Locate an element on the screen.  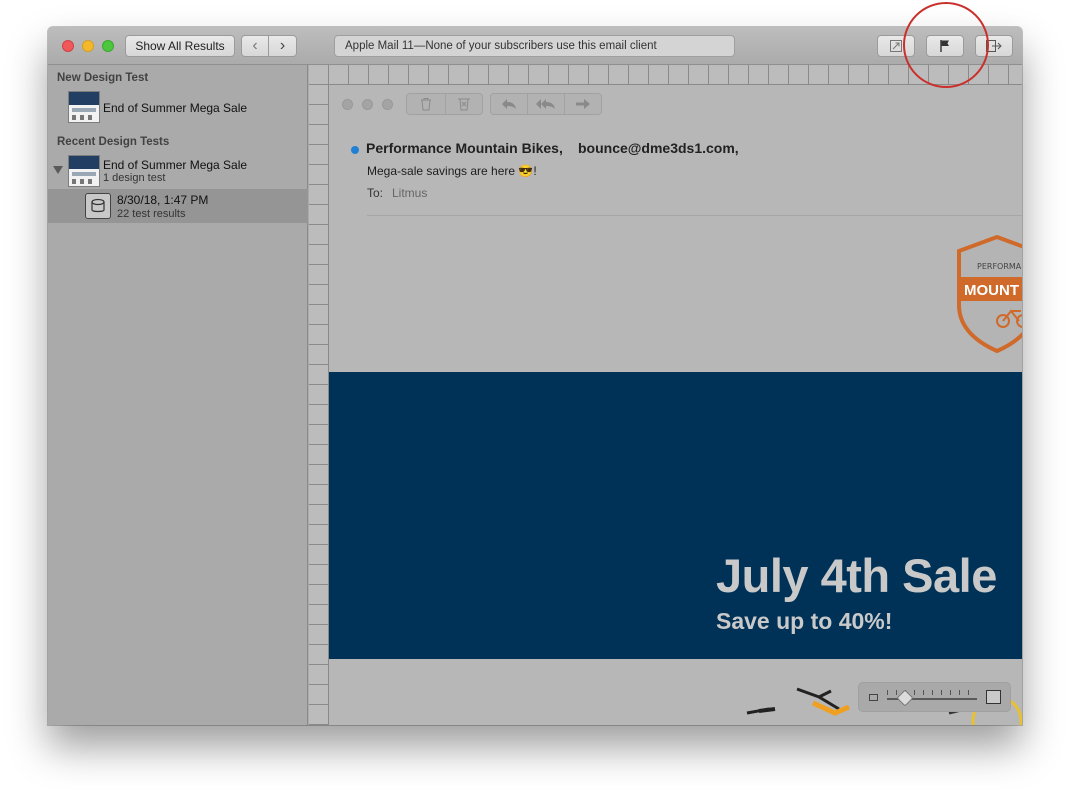
database-icon is located at coordinates (98, 206).